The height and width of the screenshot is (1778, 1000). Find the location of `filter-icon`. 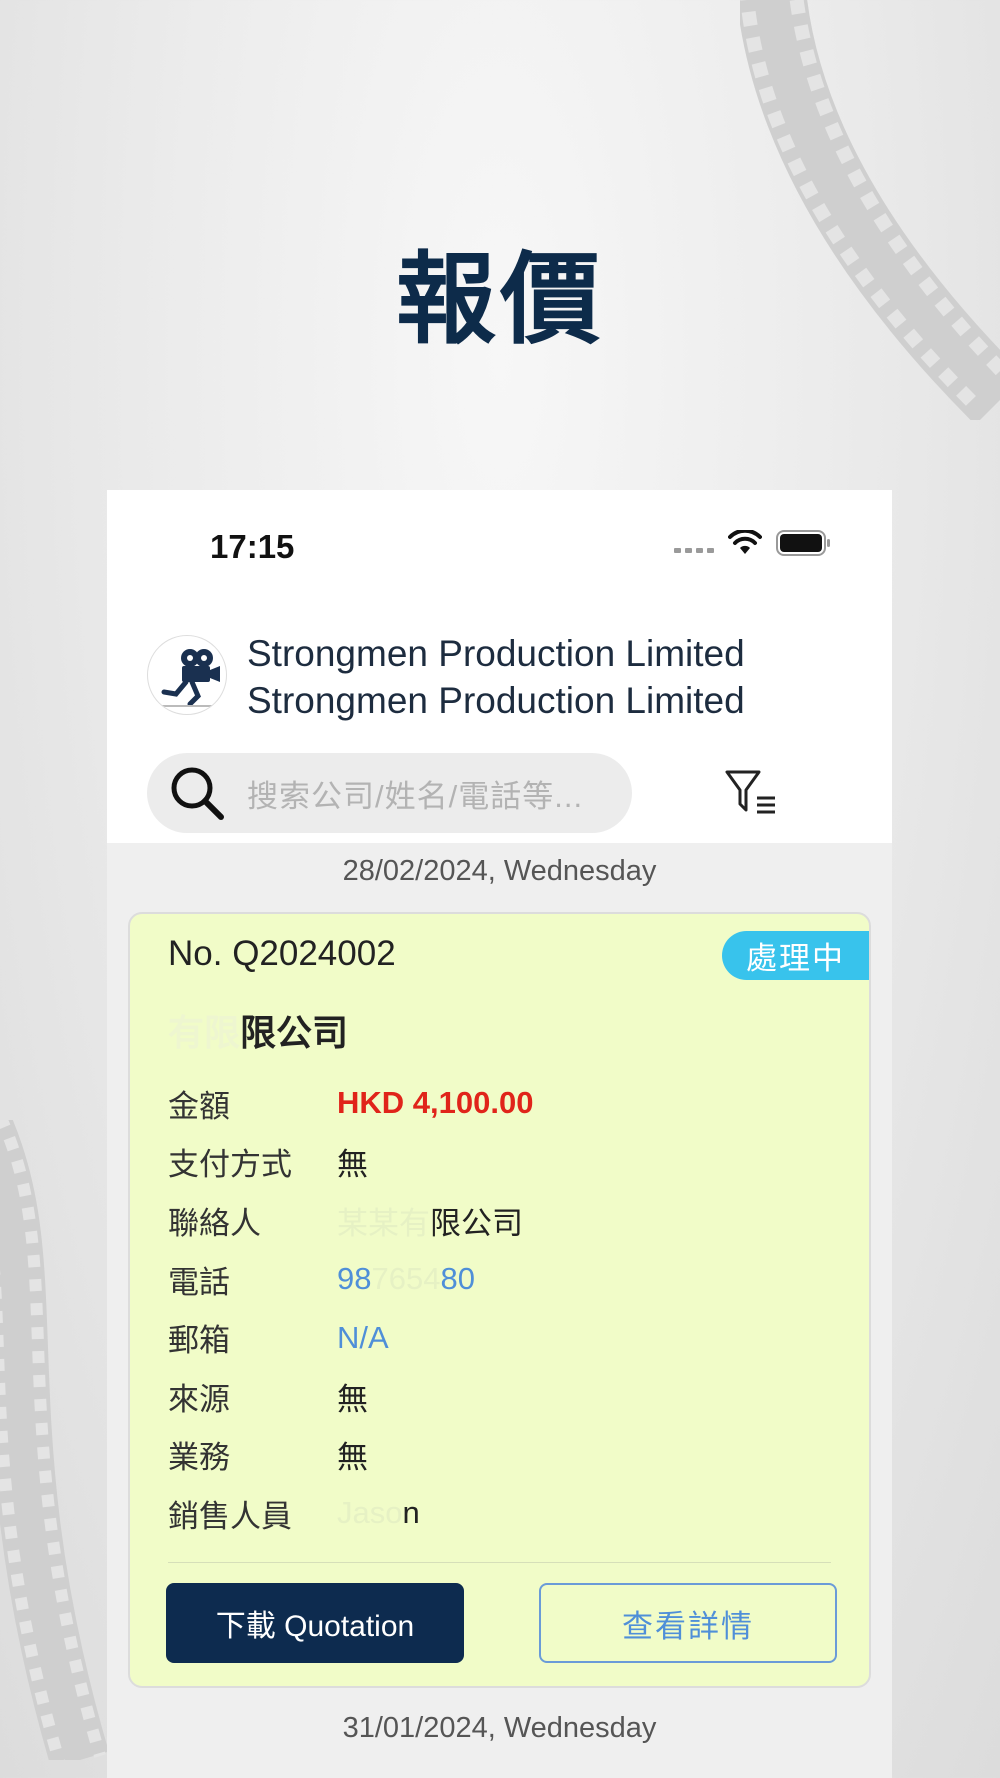

filter-icon is located at coordinates (752, 793).